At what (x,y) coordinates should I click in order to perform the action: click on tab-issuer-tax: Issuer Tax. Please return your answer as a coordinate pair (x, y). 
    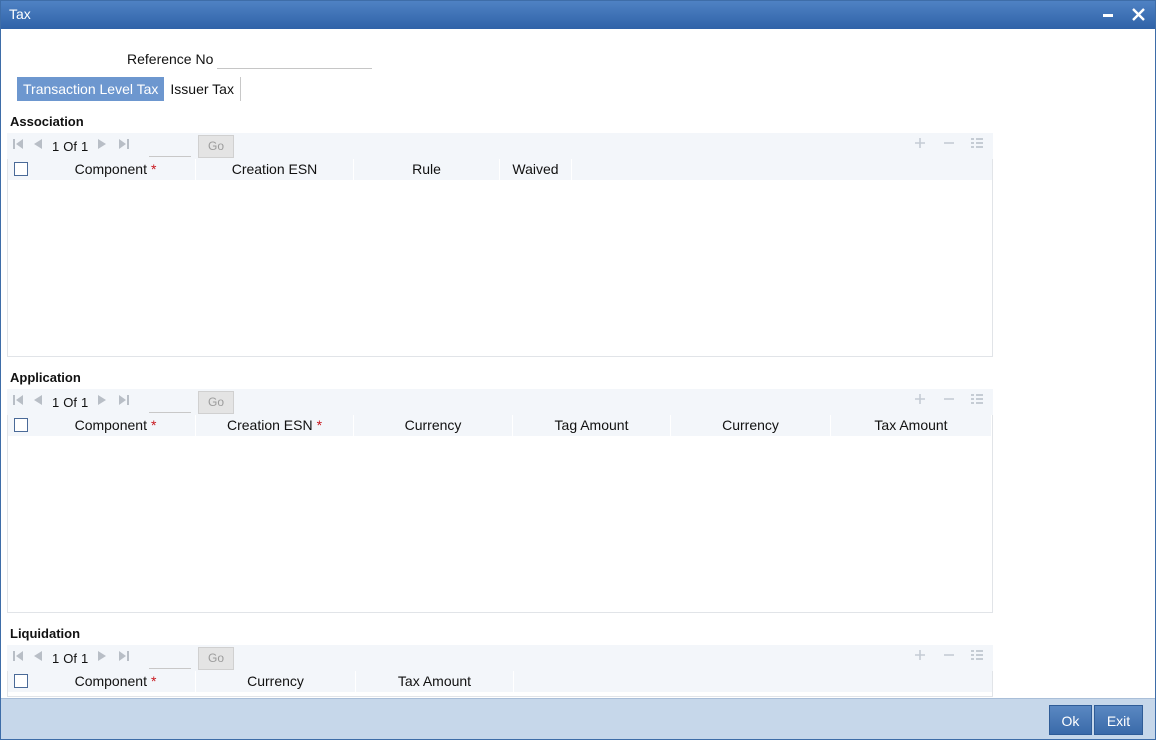
    Looking at the image, I should click on (202, 89).